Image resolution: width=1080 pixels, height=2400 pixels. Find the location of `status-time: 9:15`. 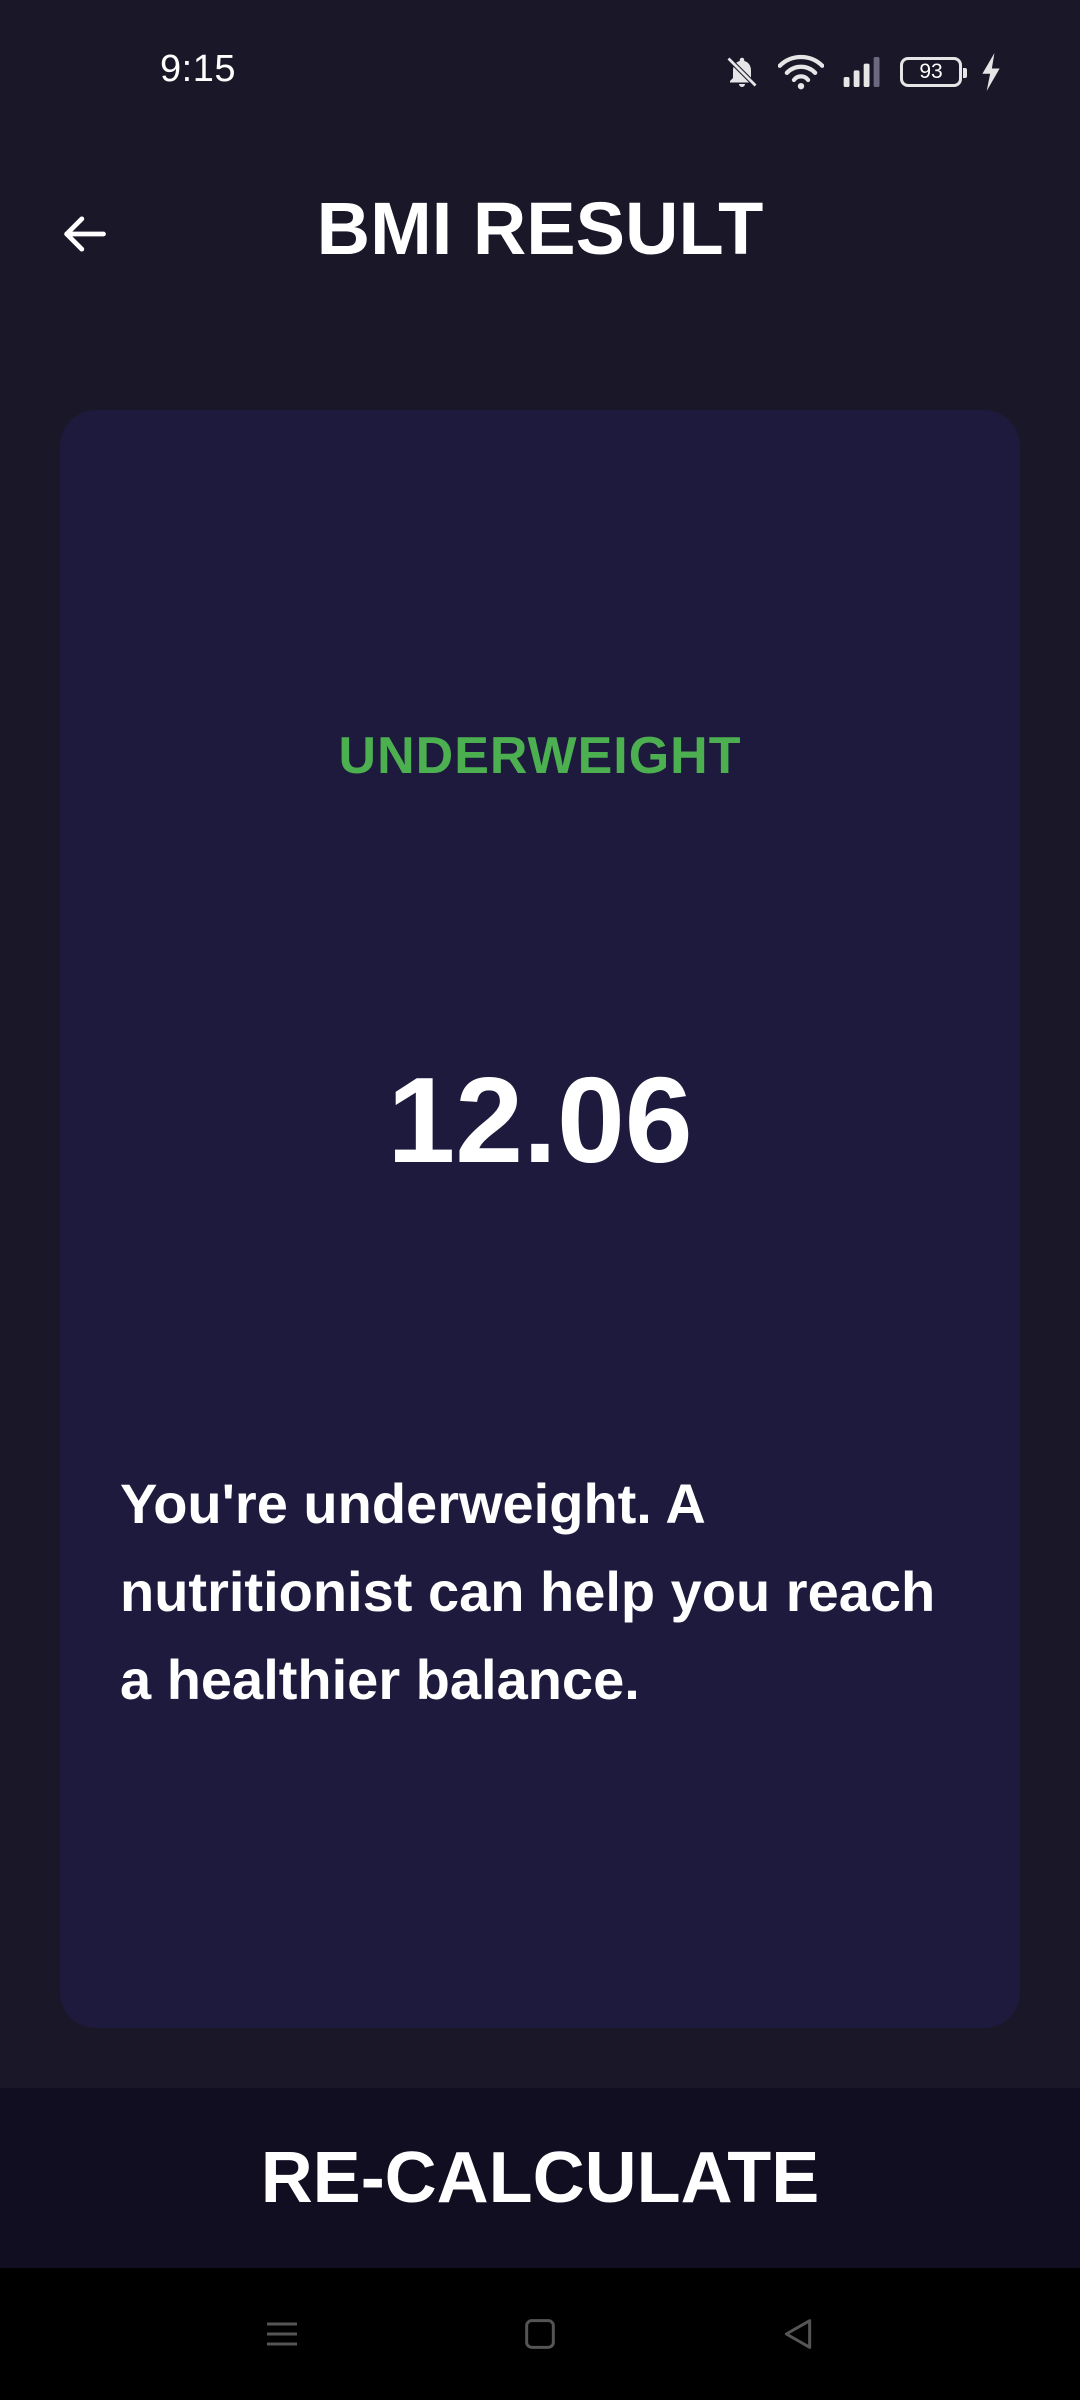

status-time: 9:15 is located at coordinates (198, 69).